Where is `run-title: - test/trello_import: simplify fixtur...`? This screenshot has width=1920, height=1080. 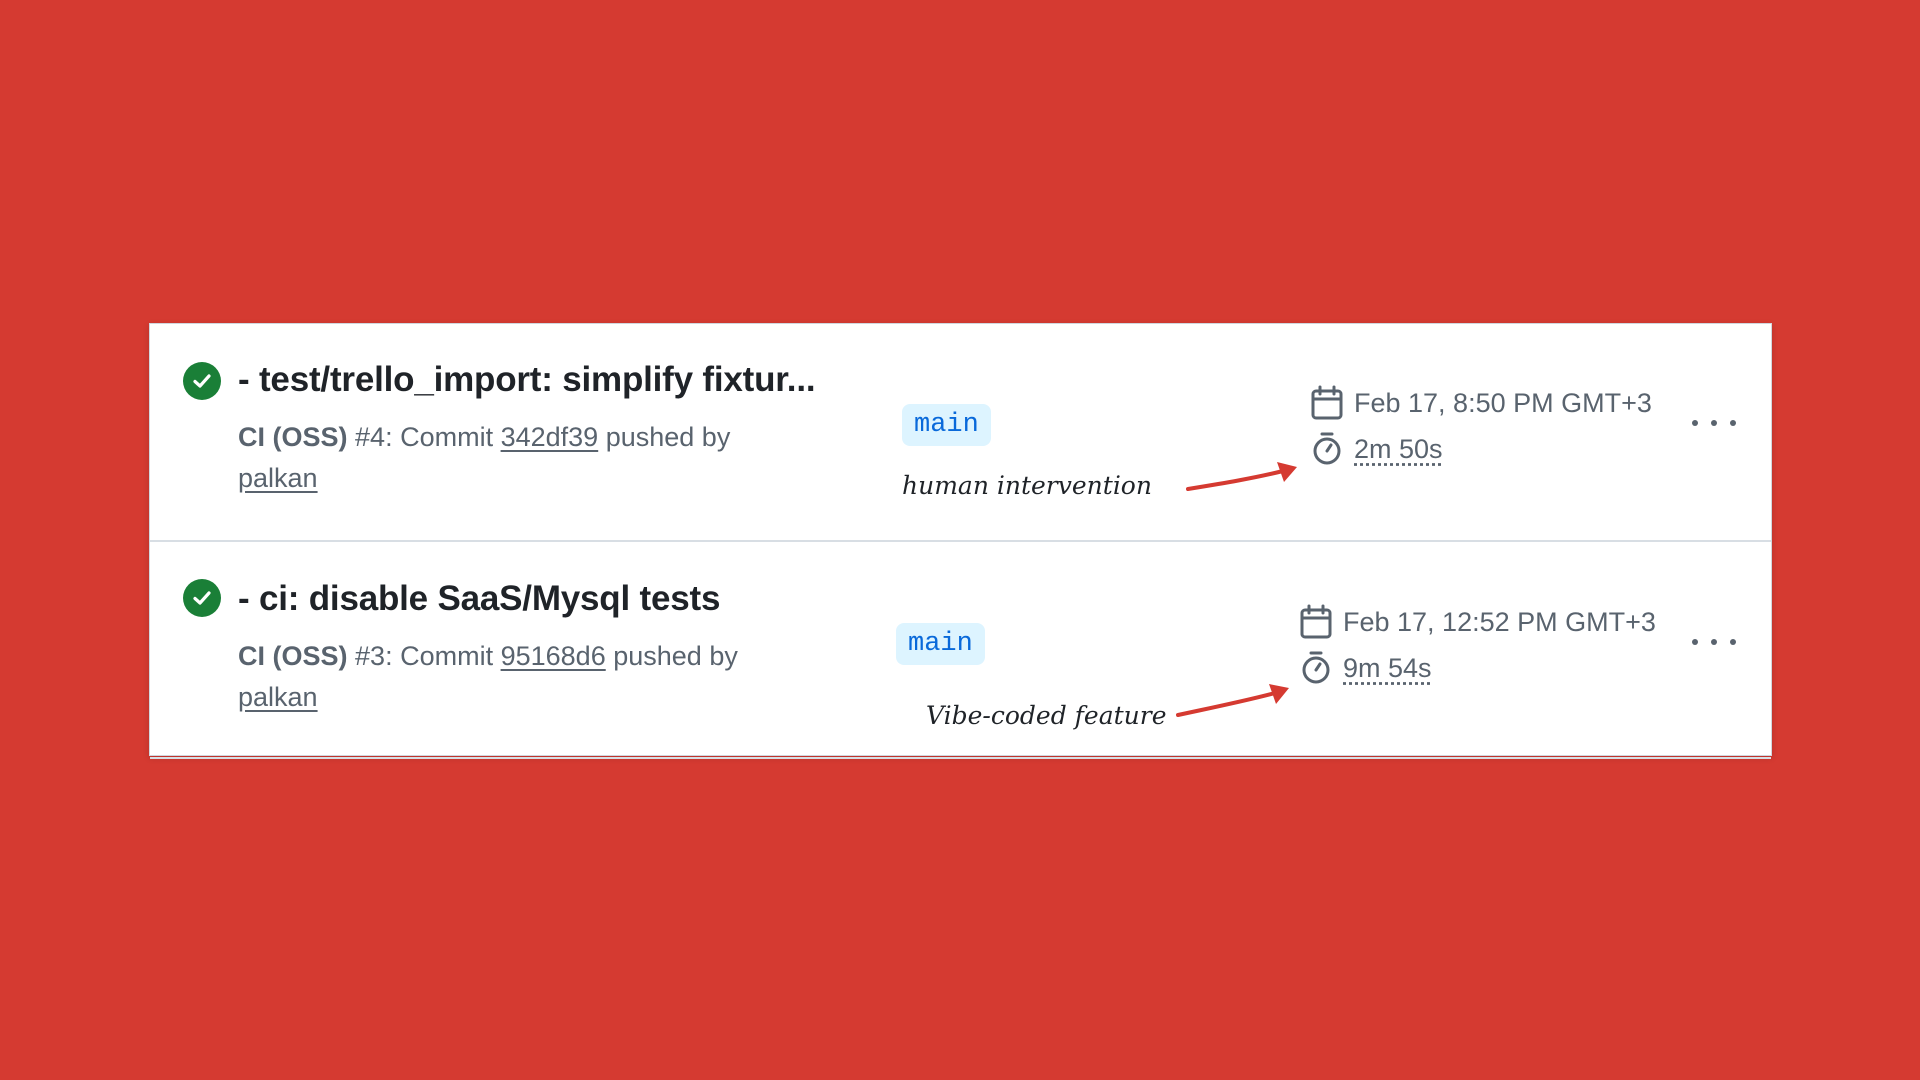
run-title: - test/trello_import: simplify fixtur... is located at coordinates (527, 380).